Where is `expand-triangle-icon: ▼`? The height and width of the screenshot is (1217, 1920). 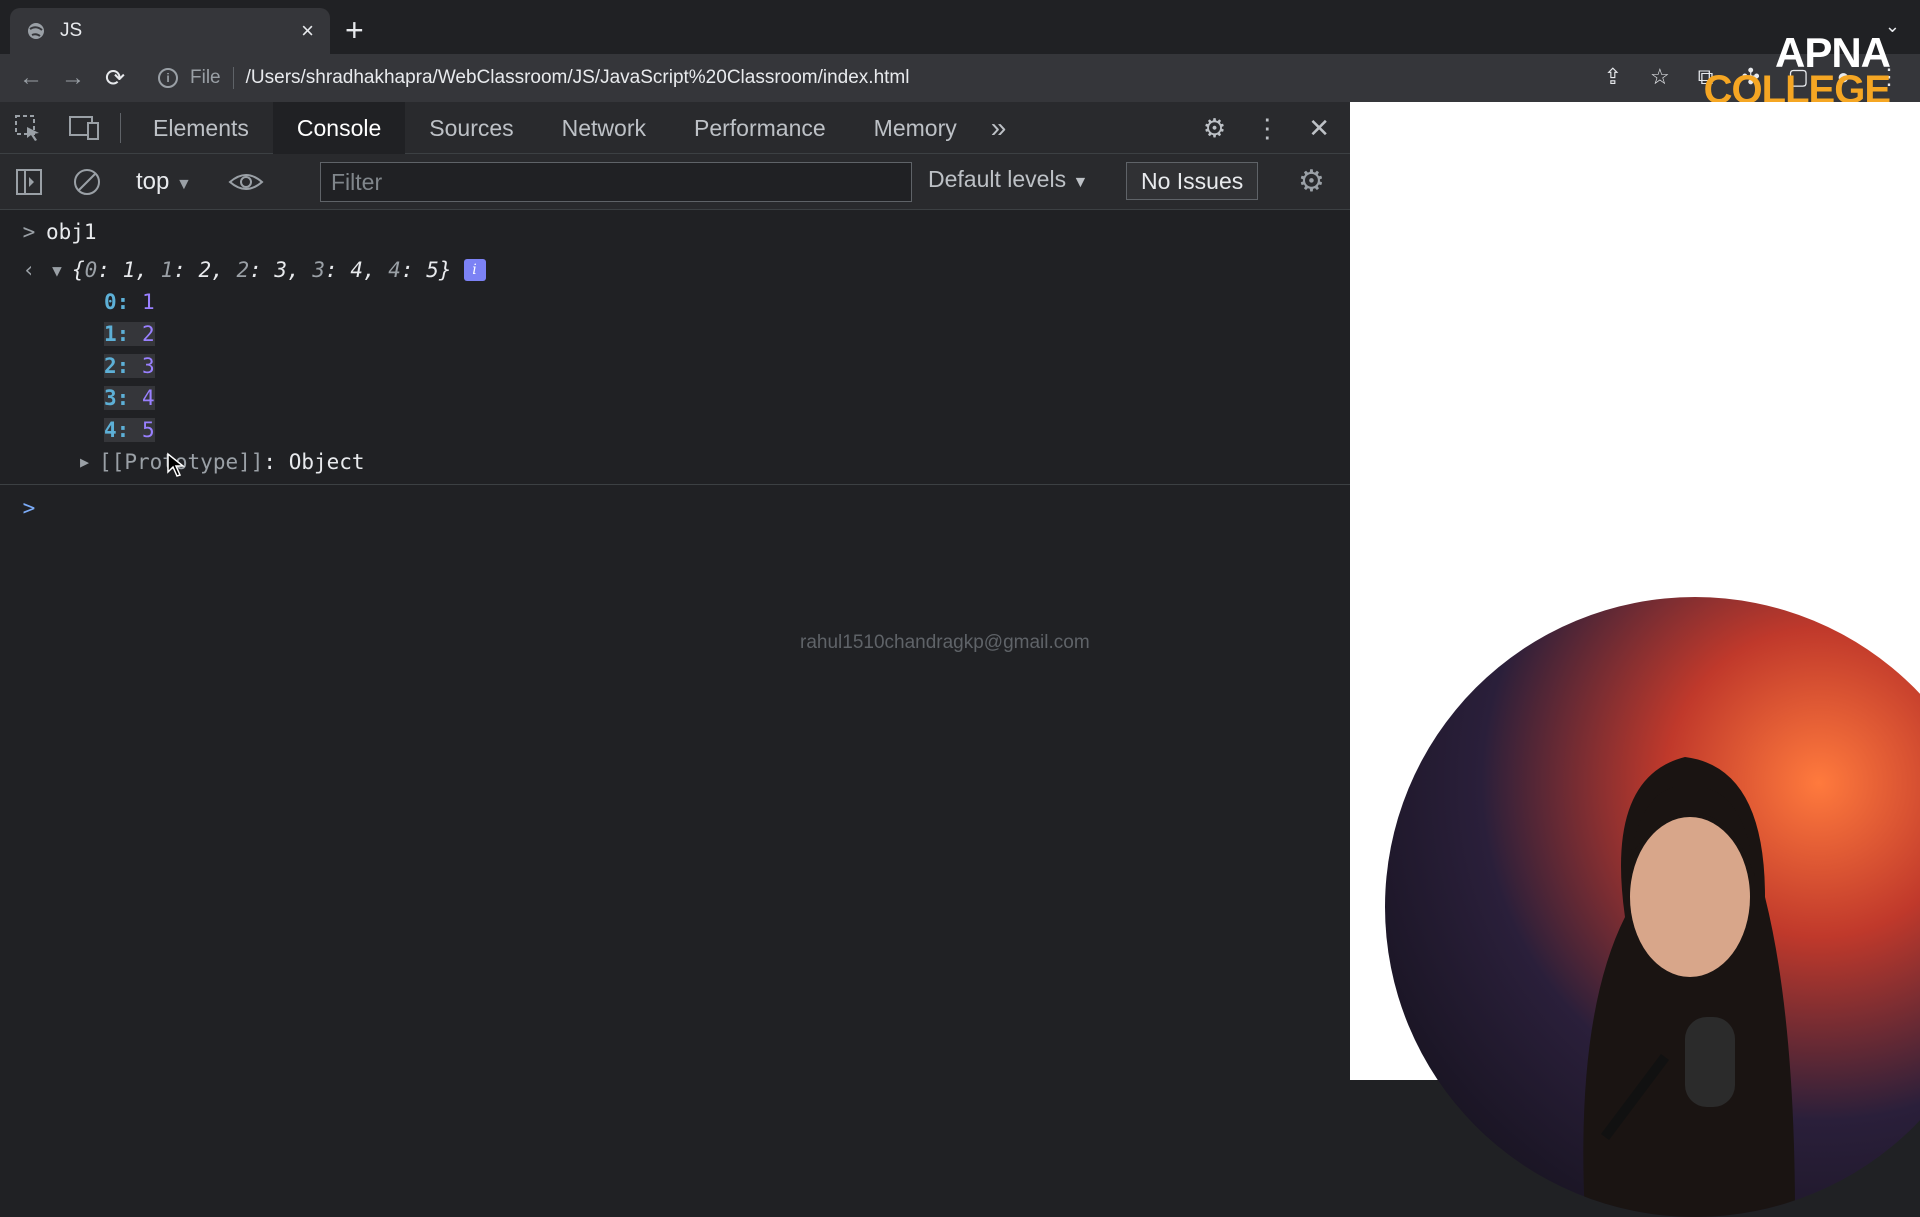 expand-triangle-icon: ▼ is located at coordinates (57, 270).